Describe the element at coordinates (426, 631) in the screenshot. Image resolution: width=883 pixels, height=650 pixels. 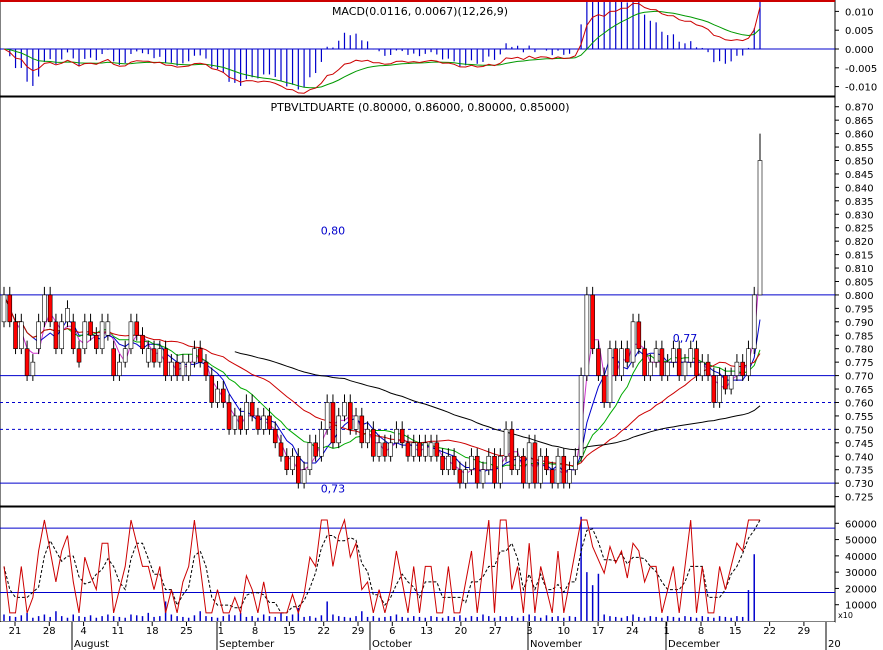
I see `x-tick-label: 13` at that location.